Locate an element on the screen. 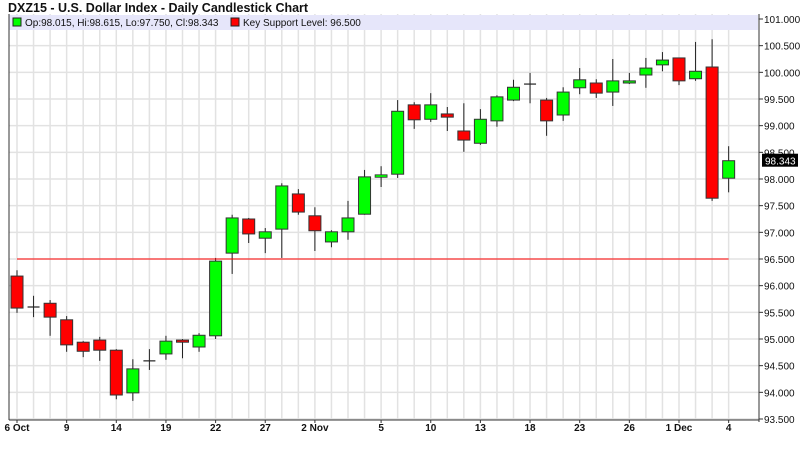  last-price-label: 98.343 is located at coordinates (780, 162).